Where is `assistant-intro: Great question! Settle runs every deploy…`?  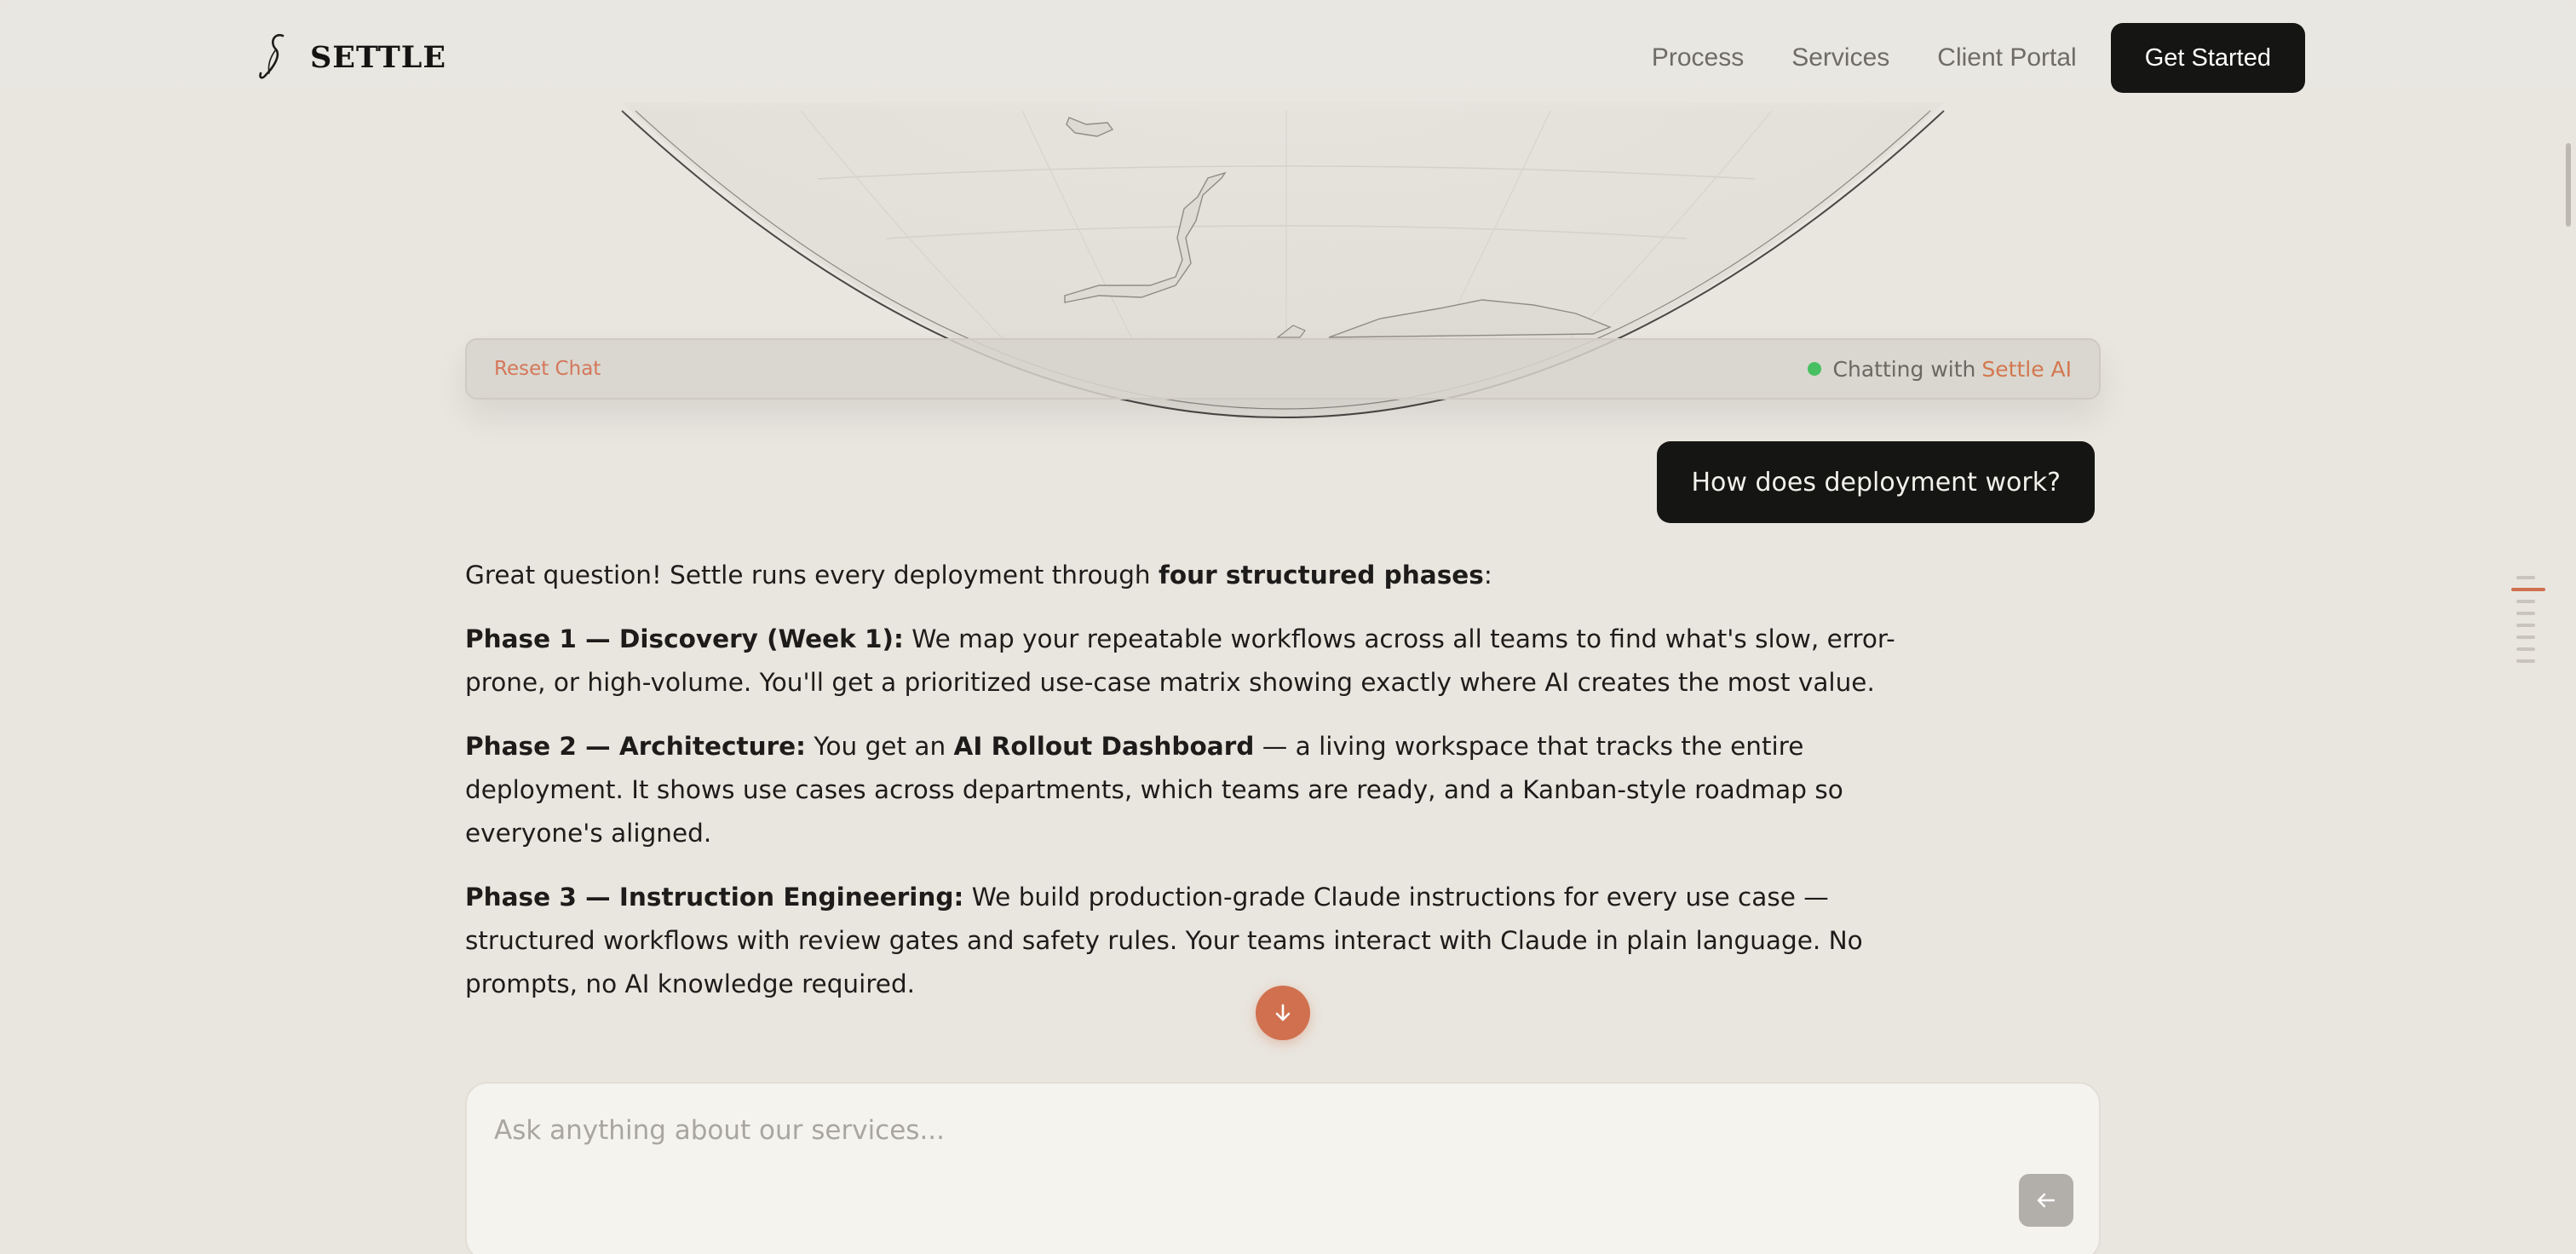
assistant-intro: Great question! Settle runs every deploy… is located at coordinates (1206, 575).